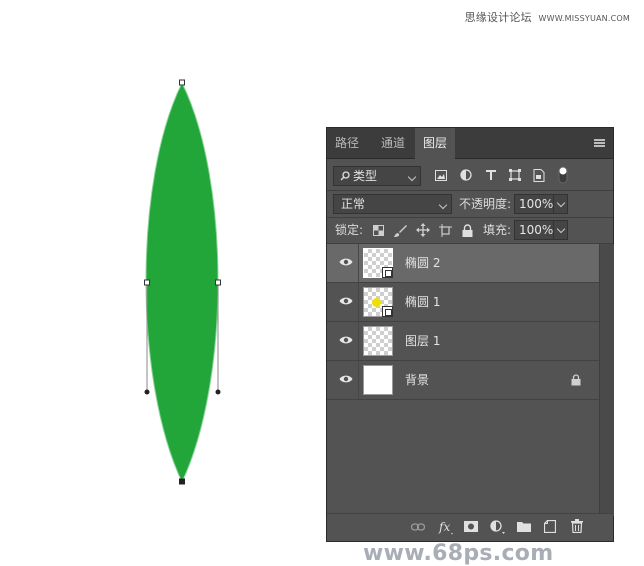 The image size is (644, 566). What do you see at coordinates (599, 143) in the screenshot?
I see `panel-menu-icon` at bounding box center [599, 143].